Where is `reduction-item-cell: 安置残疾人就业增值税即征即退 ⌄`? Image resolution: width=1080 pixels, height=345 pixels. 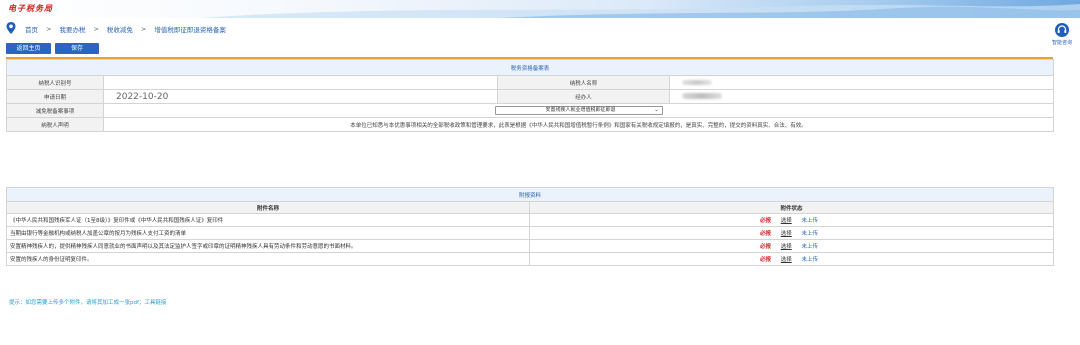
reduction-item-cell: 安置残疾人就业增值税即征即退 ⌄ is located at coordinates (578, 110).